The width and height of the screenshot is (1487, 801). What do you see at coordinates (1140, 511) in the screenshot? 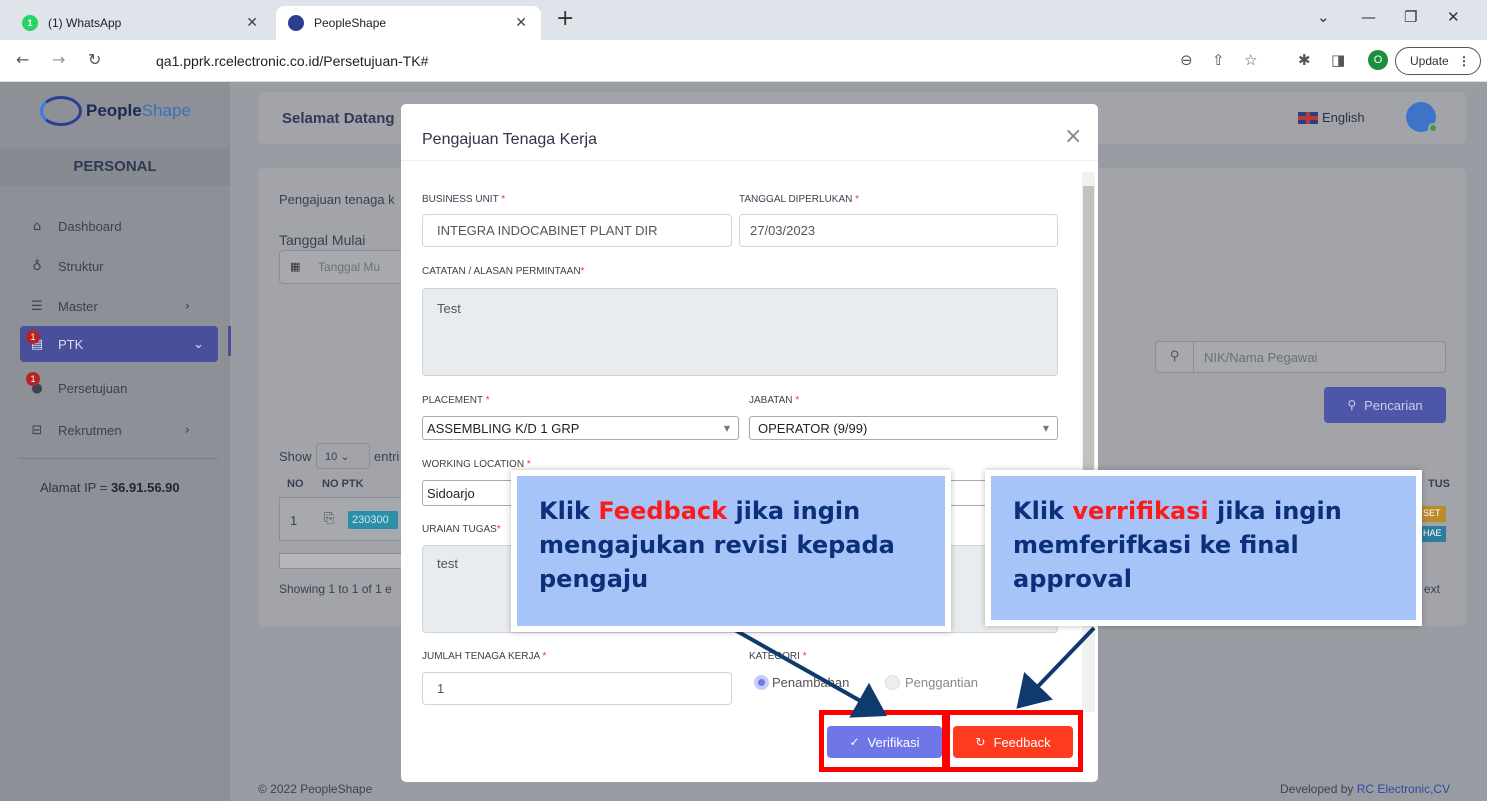
I see `callout-highlight: verrifikasi` at bounding box center [1140, 511].